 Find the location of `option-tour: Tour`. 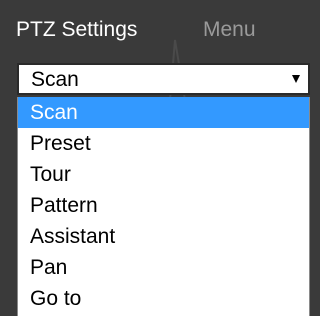

option-tour: Tour is located at coordinates (163, 174).